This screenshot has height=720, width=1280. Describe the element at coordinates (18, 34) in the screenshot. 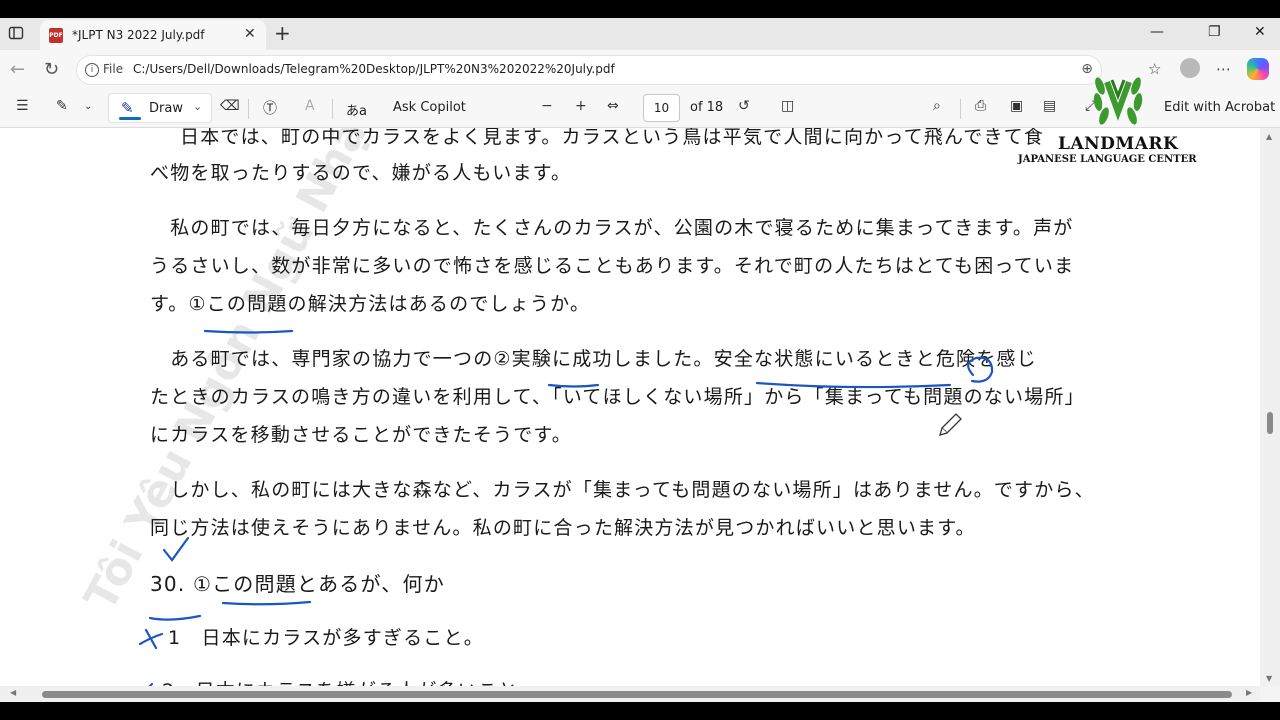

I see `tab-actions-icon` at that location.